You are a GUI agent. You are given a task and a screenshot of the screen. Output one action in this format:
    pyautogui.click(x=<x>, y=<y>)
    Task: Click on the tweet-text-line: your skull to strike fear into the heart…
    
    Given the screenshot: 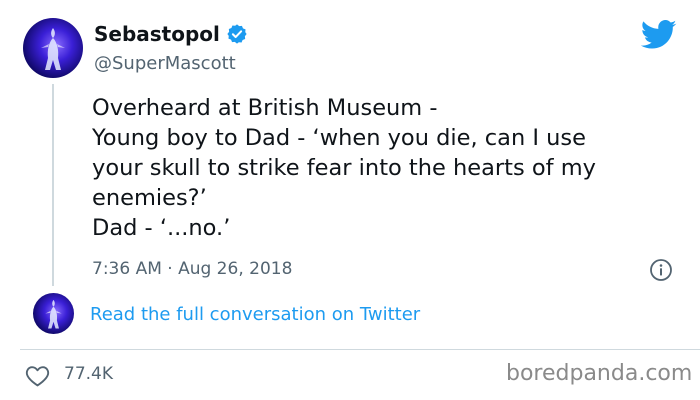 What is the action you would take?
    pyautogui.click(x=344, y=168)
    